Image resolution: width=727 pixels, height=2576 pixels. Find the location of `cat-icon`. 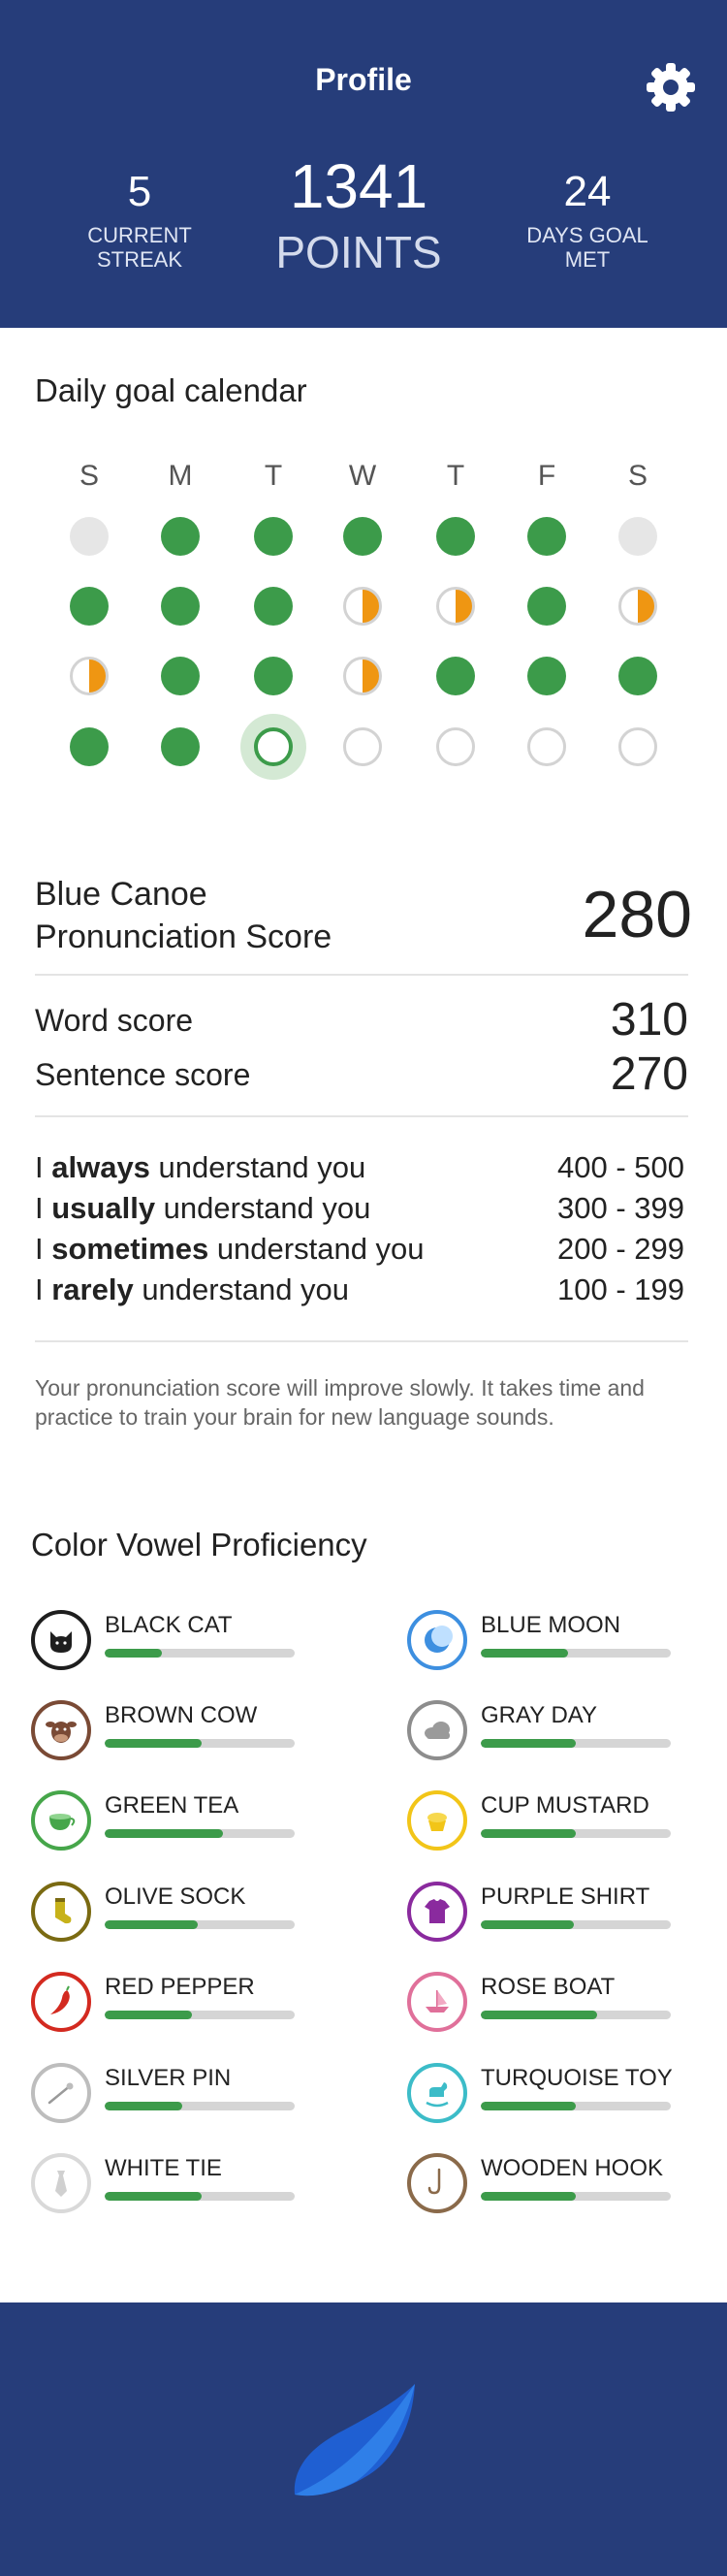

cat-icon is located at coordinates (61, 1640).